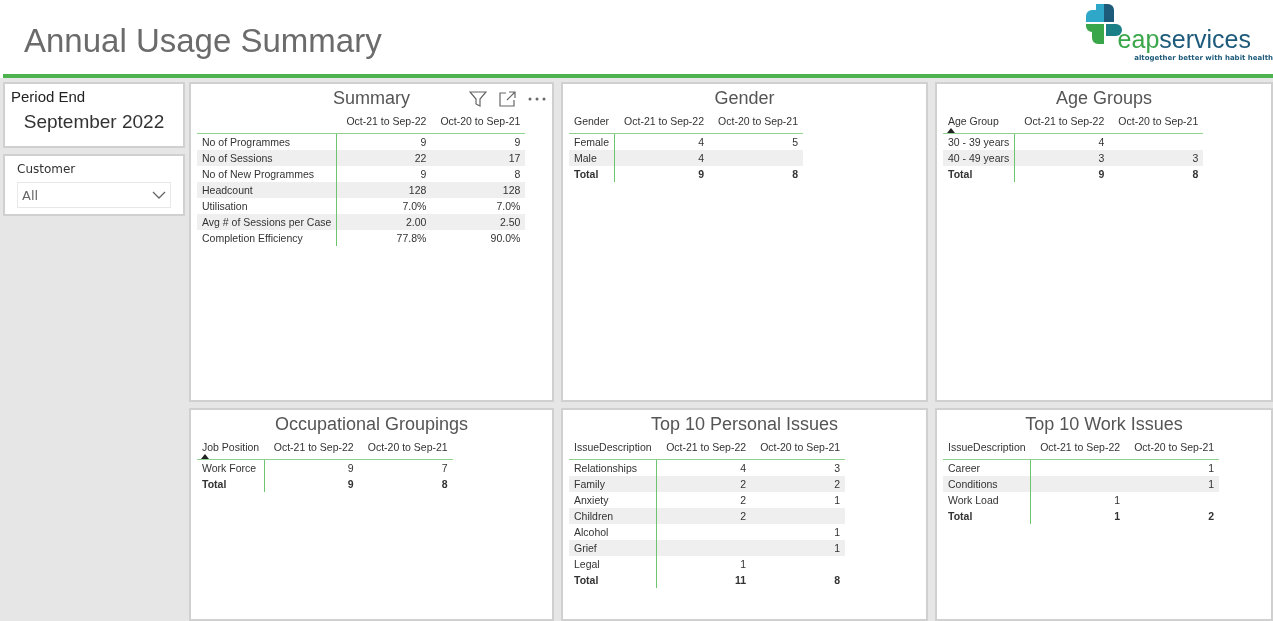 The width and height of the screenshot is (1273, 621). I want to click on page-title: Annual Usage Summary, so click(203, 41).